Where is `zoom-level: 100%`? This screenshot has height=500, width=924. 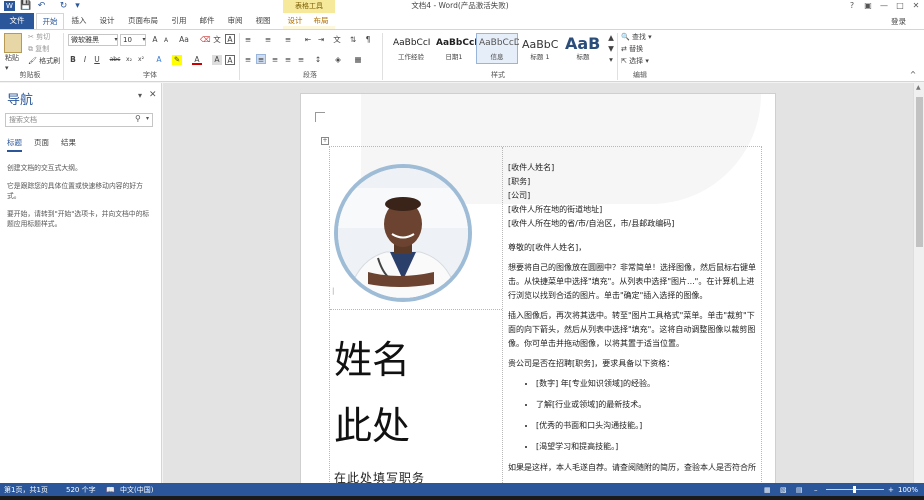 zoom-level: 100% is located at coordinates (908, 490).